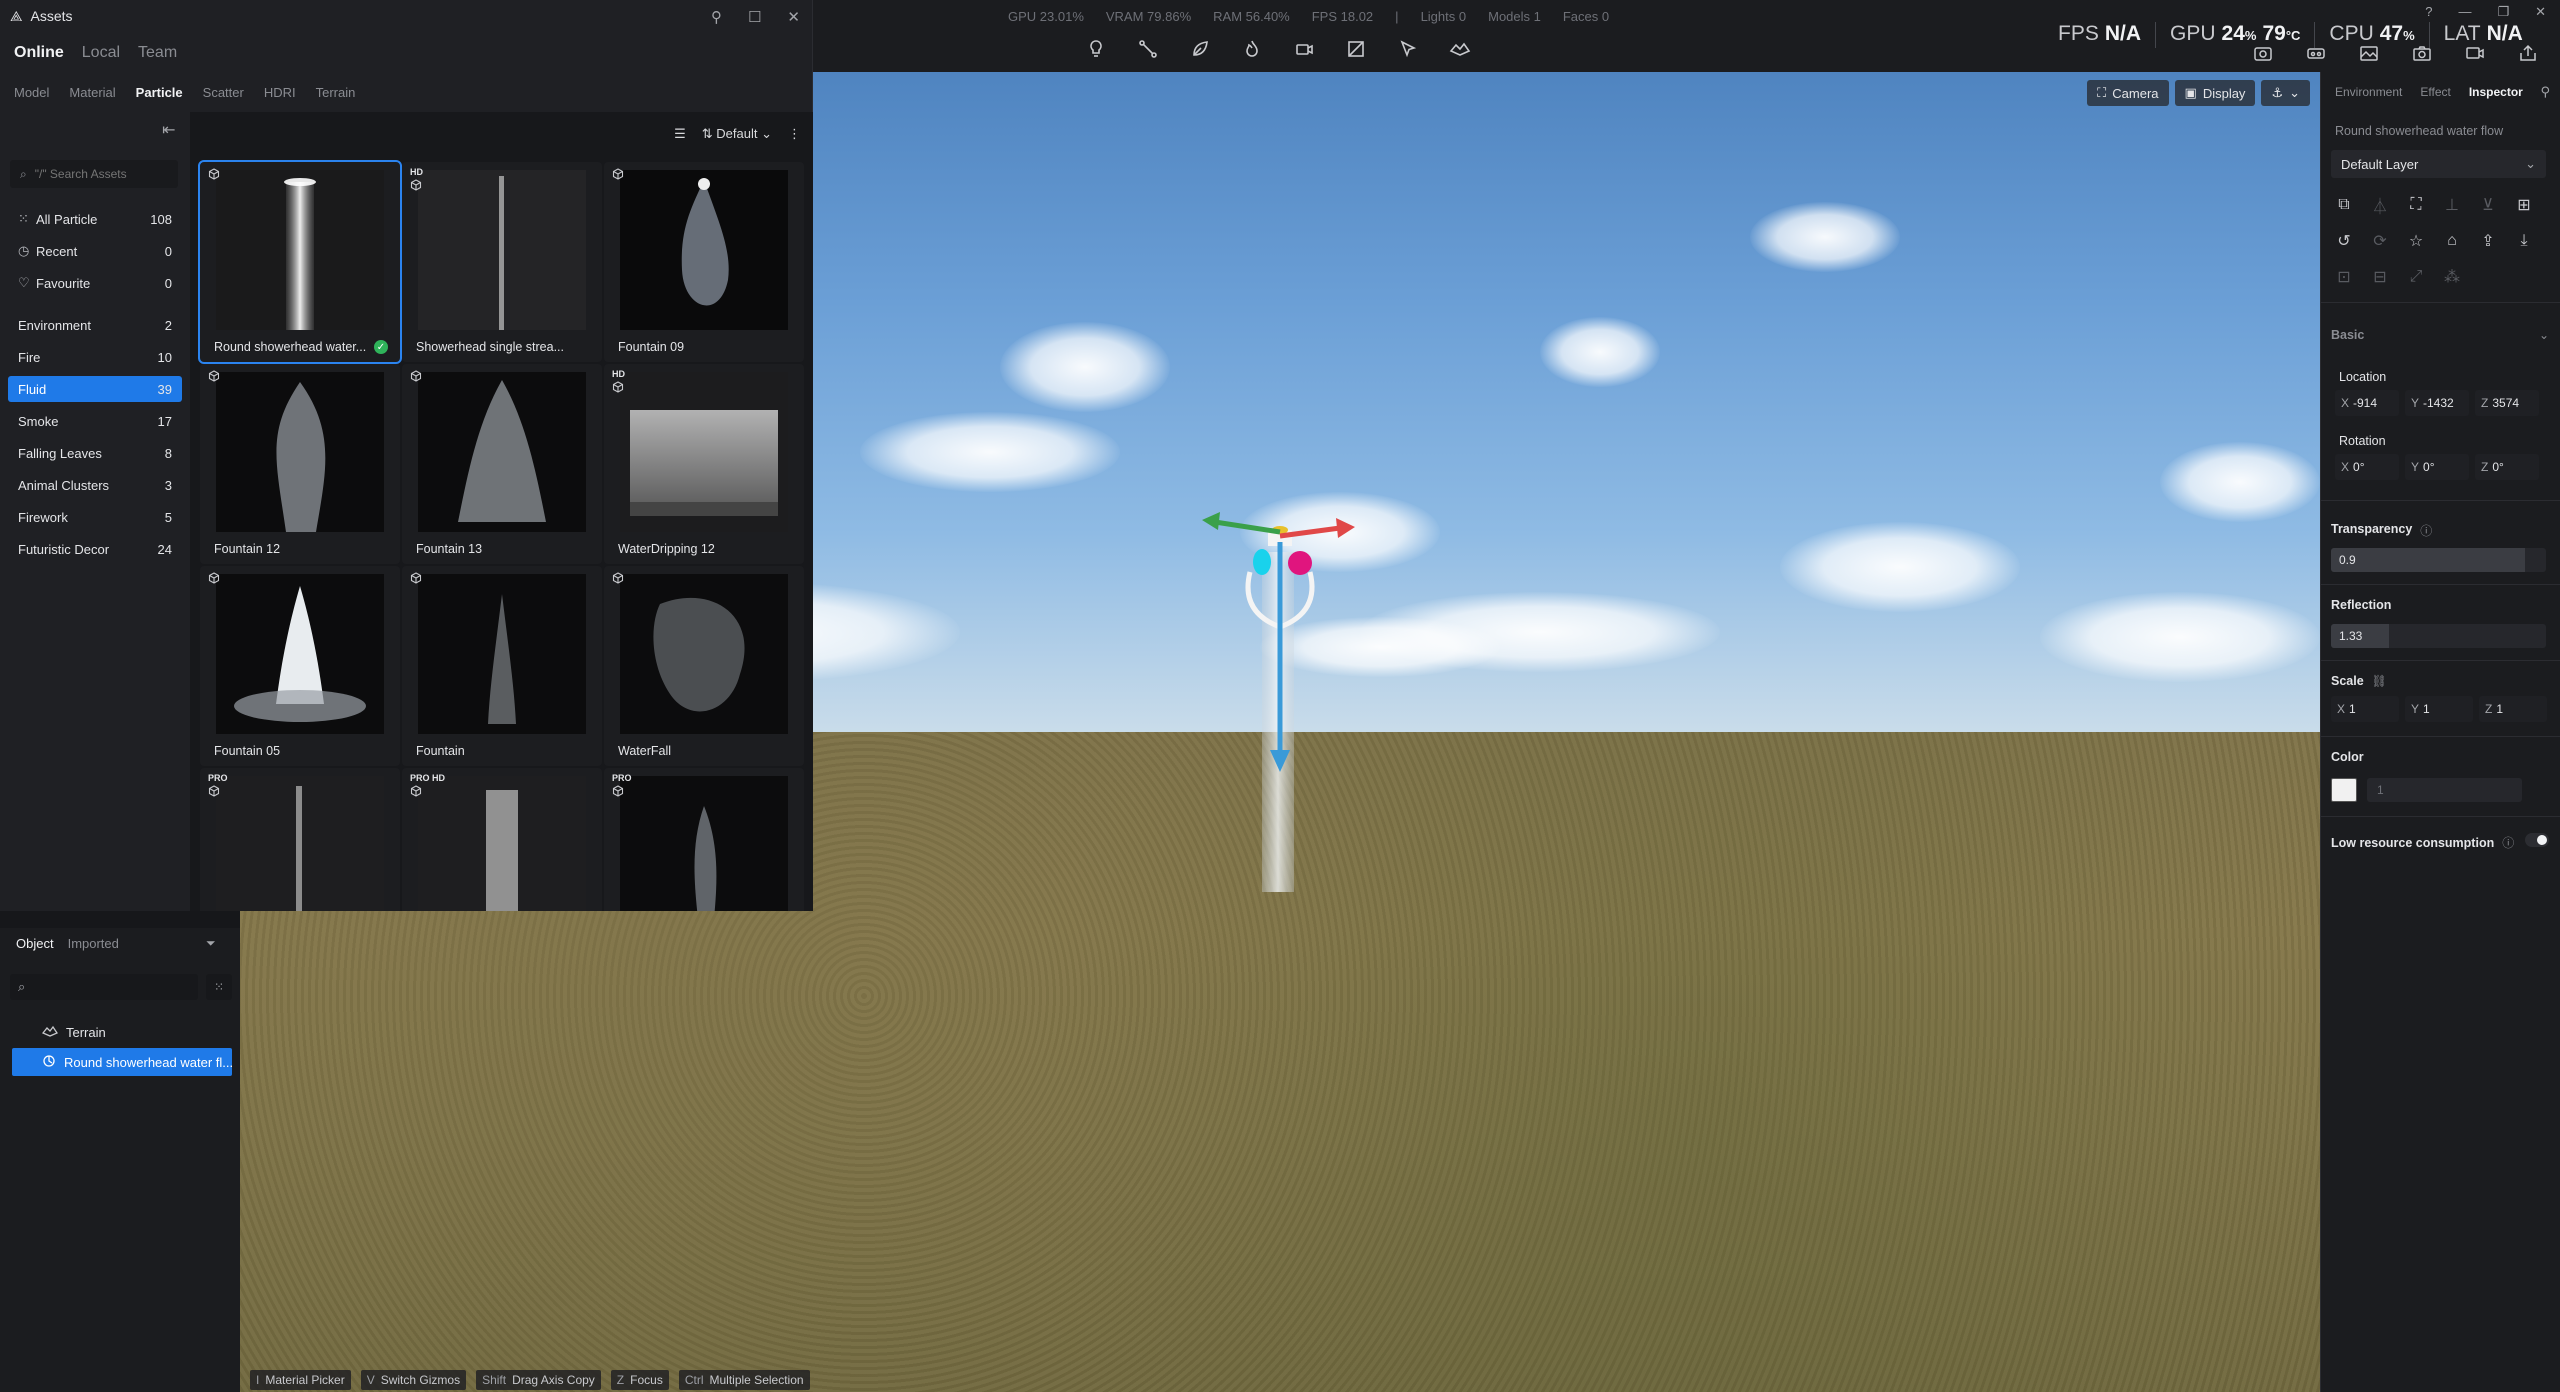  Describe the element at coordinates (2344, 241) in the screenshot. I see `reset-icon: ↺` at that location.